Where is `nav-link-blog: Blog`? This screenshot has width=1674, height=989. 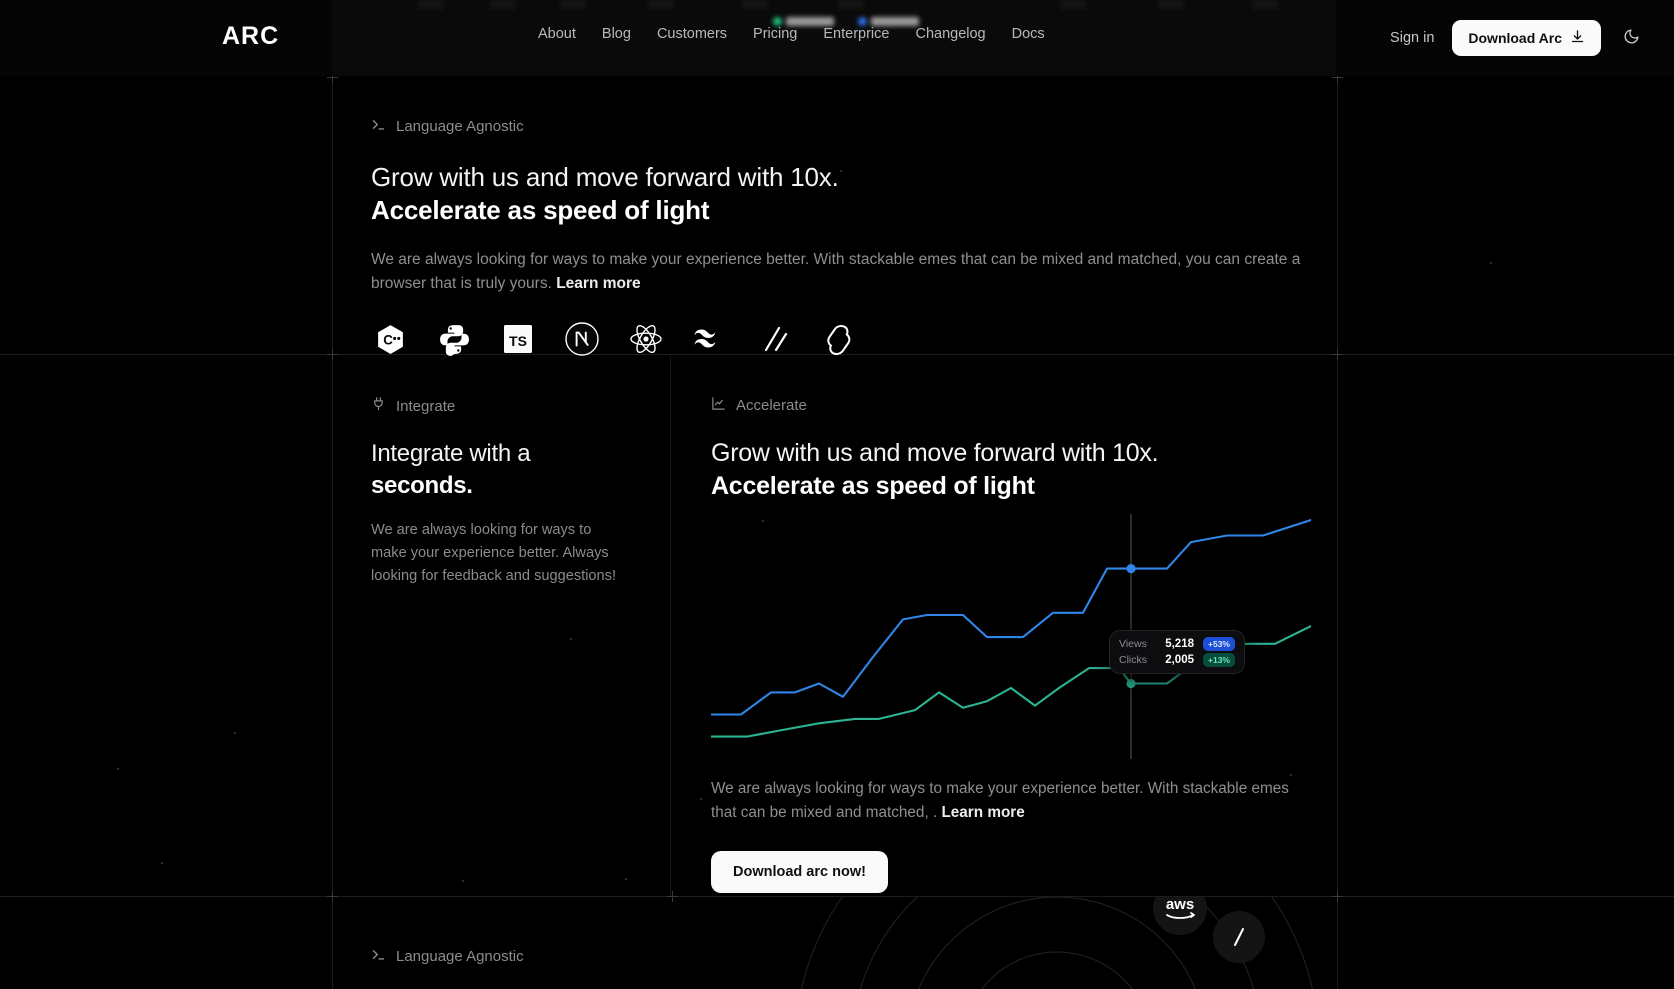 nav-link-blog: Blog is located at coordinates (616, 34).